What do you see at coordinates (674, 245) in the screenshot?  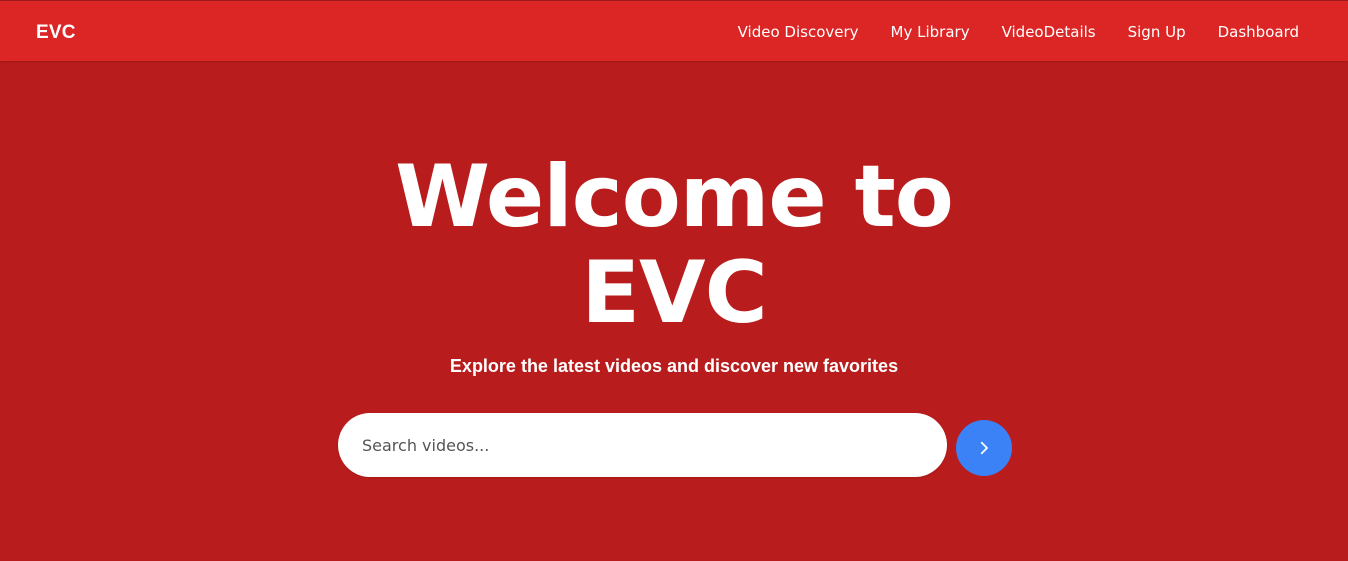 I see `hero-title: Welcome to EVC` at bounding box center [674, 245].